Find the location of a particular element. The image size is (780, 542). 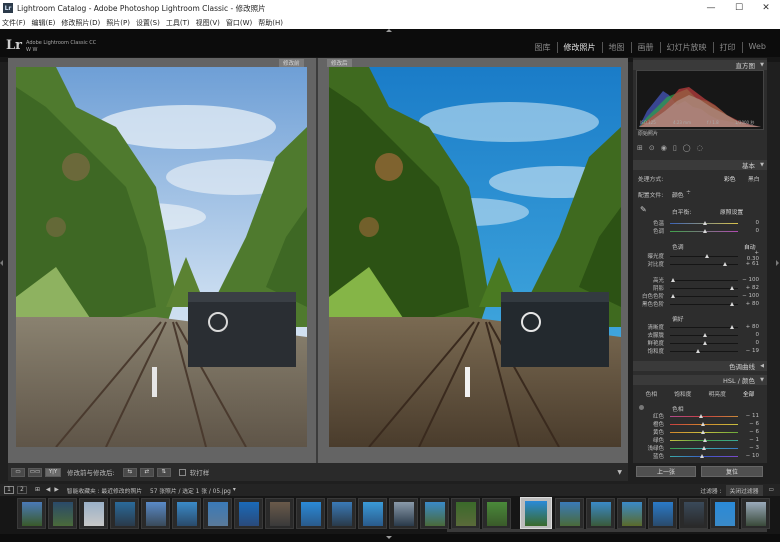

previous-button: 上一张 is located at coordinates (666, 471).